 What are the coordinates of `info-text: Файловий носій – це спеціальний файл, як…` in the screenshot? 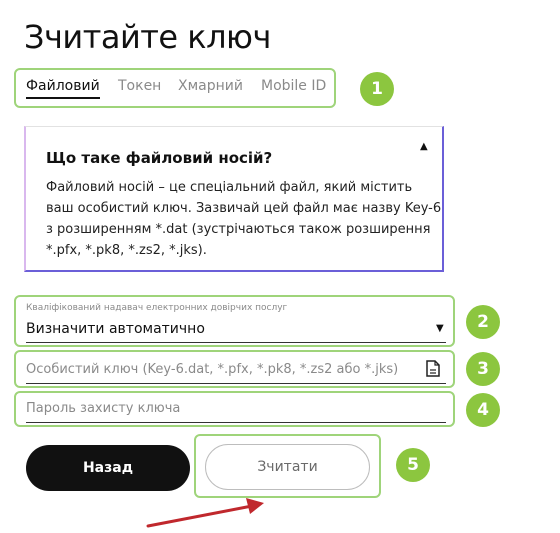 It's located at (244, 219).